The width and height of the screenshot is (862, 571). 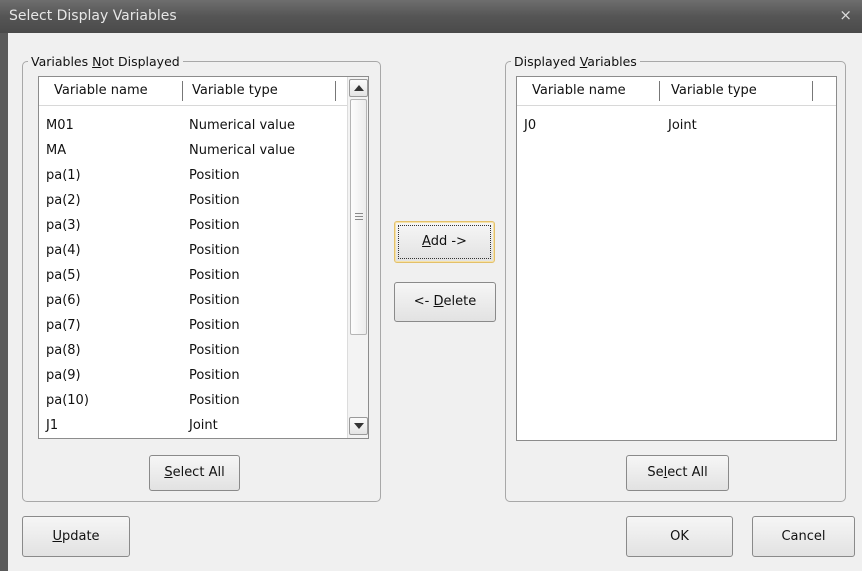 What do you see at coordinates (105, 61) in the screenshot?
I see `variables-not-displayed-legend: Variables Not Displayed` at bounding box center [105, 61].